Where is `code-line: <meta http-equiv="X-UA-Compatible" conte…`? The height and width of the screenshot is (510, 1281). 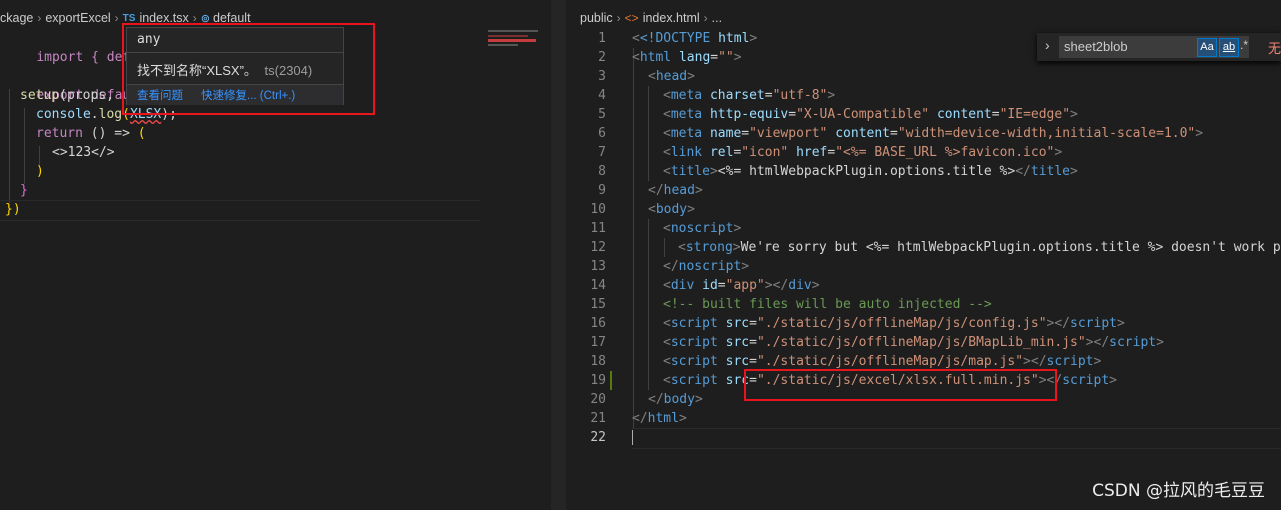 code-line: <meta http-equiv="X-UA-Compatible" conte… is located at coordinates (870, 114).